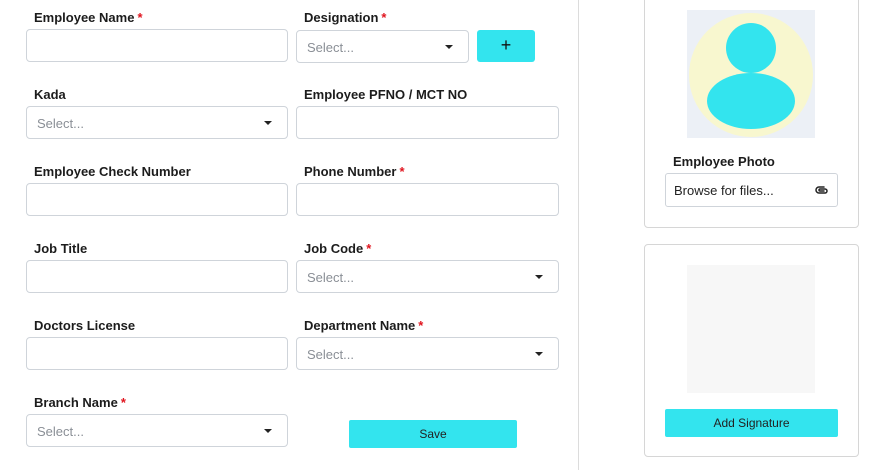 Image resolution: width=876 pixels, height=470 pixels. What do you see at coordinates (506, 46) in the screenshot?
I see `add-designation-button: +` at bounding box center [506, 46].